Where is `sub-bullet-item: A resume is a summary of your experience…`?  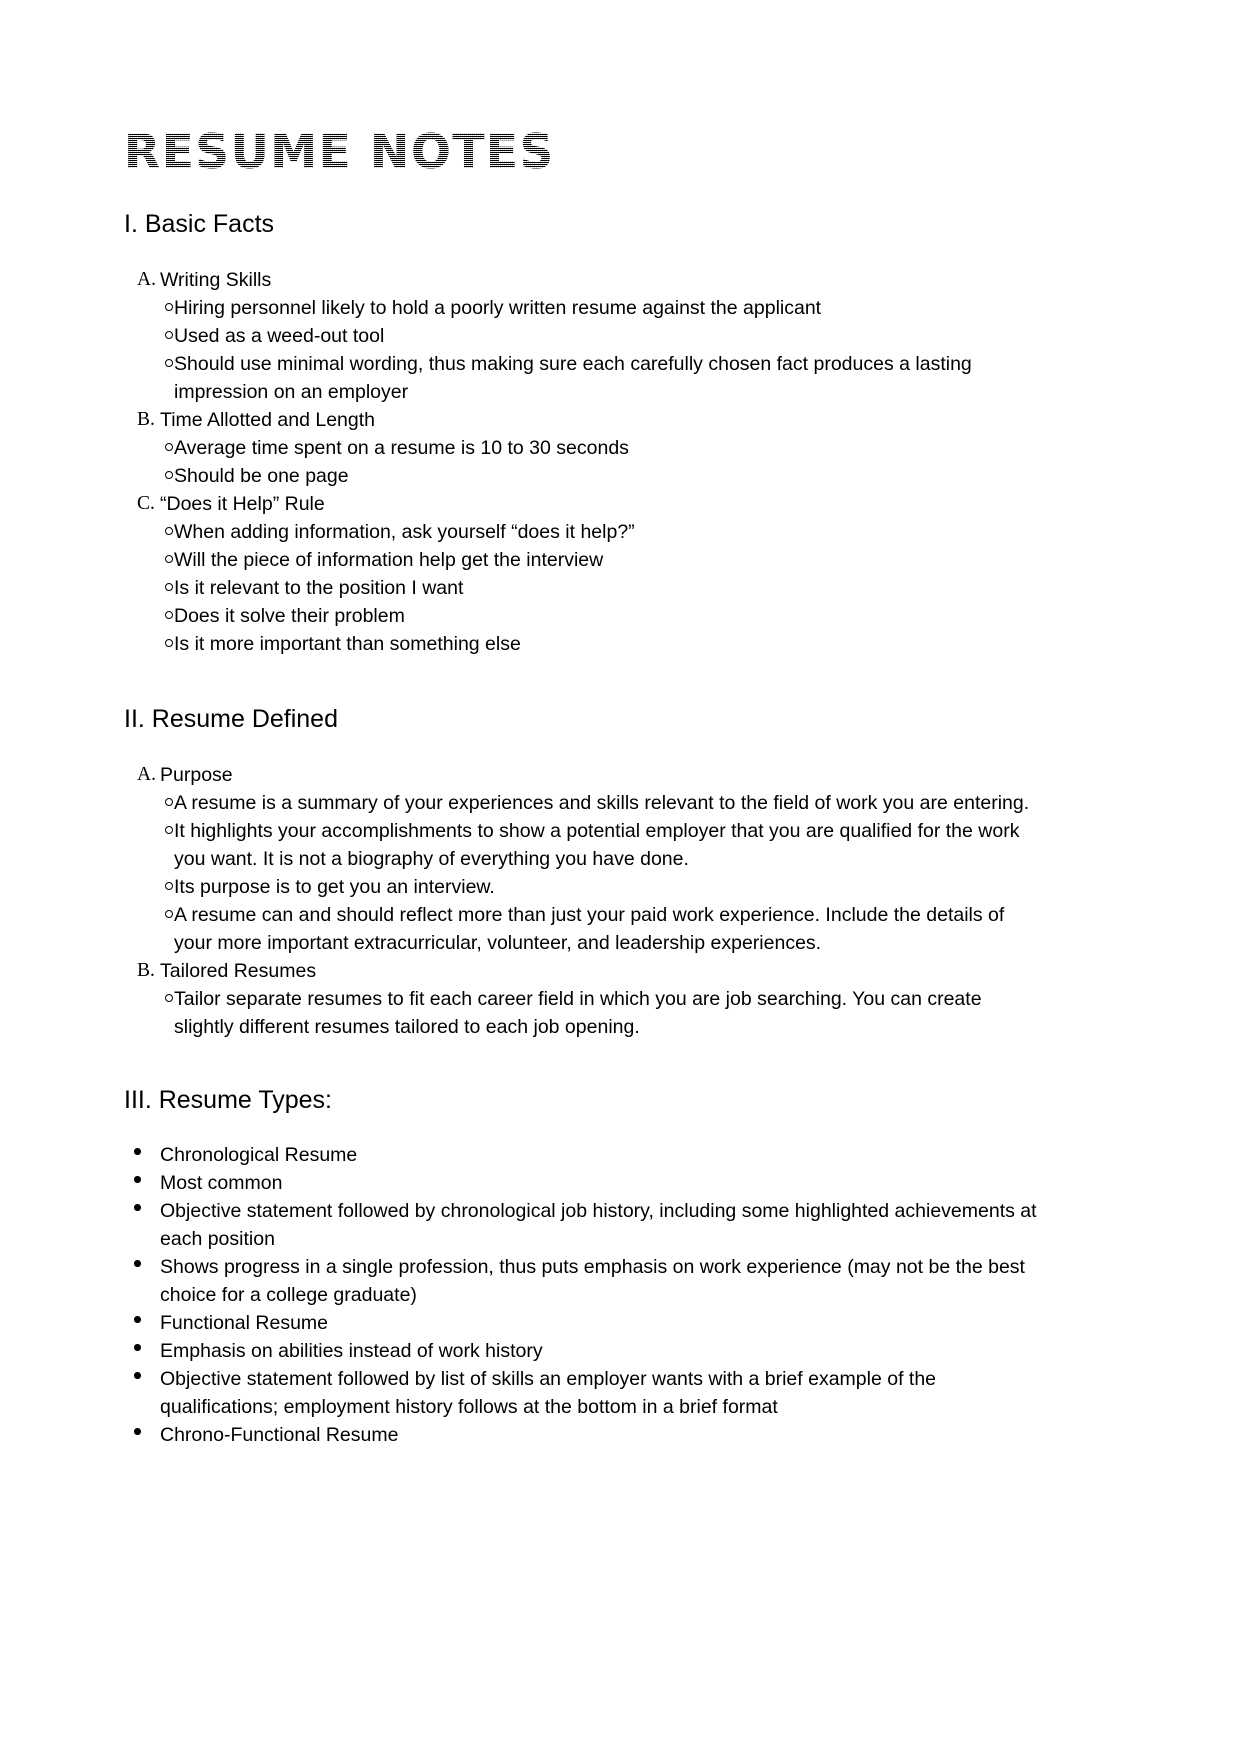
sub-bullet-item: A resume is a summary of your experience… is located at coordinates (584, 803).